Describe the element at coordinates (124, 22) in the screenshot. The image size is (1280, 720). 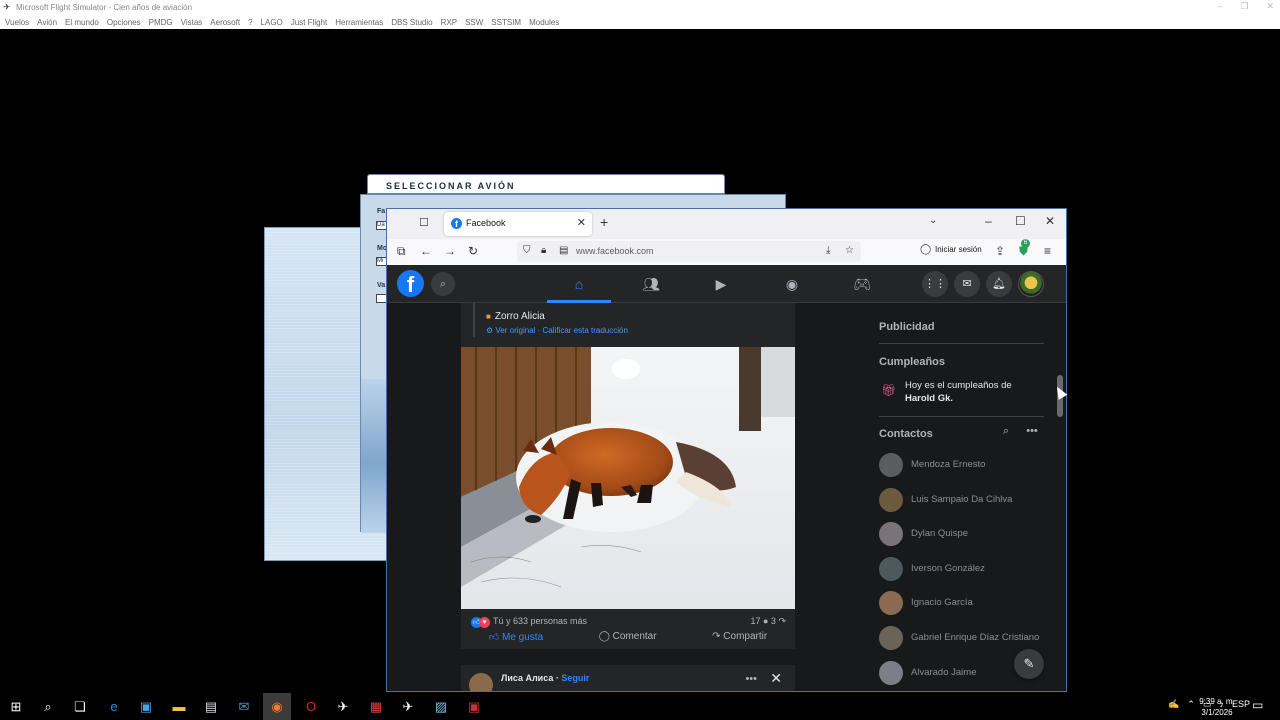
I see `menu-item-opciones: Opciones` at that location.